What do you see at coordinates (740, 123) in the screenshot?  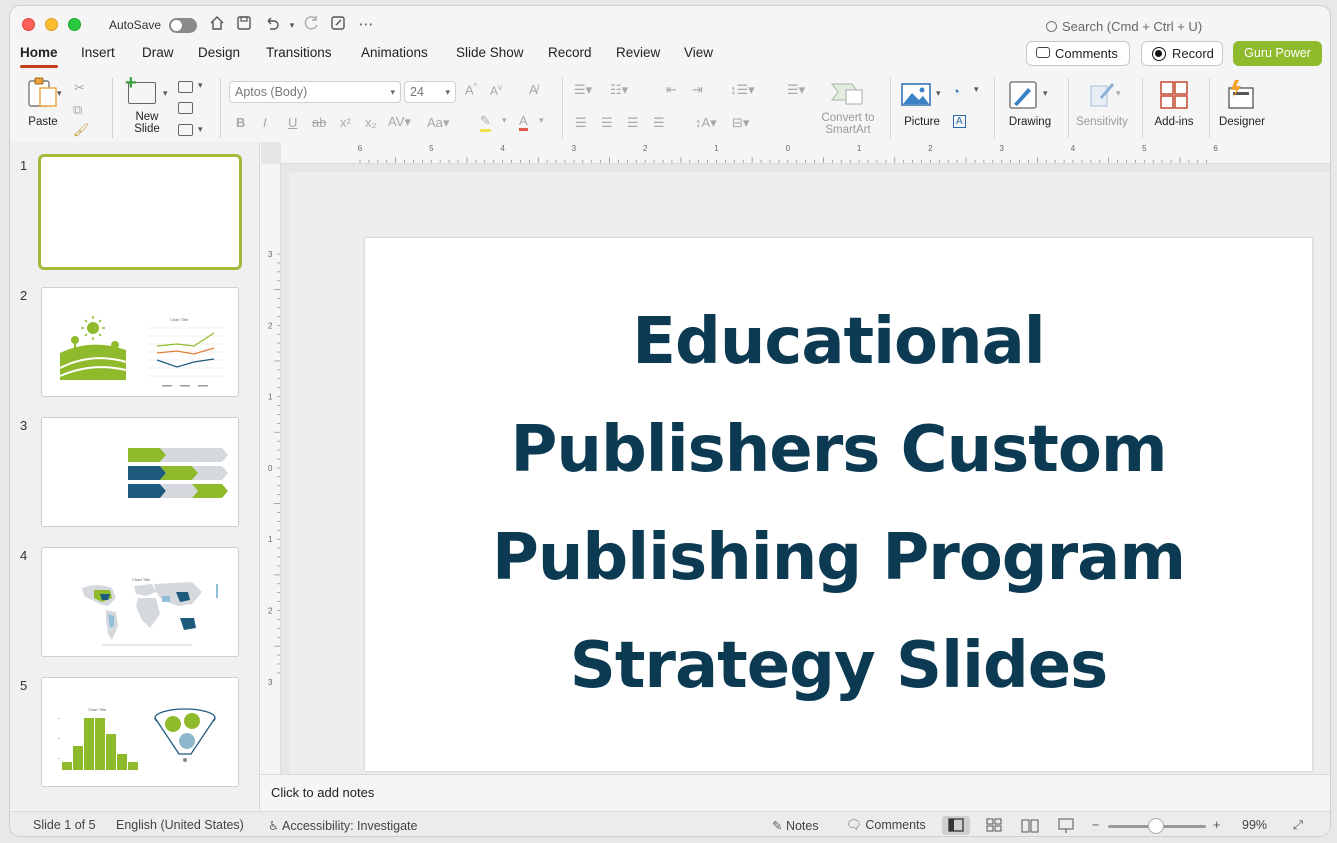 I see `align-text-icon: ⊟▾` at bounding box center [740, 123].